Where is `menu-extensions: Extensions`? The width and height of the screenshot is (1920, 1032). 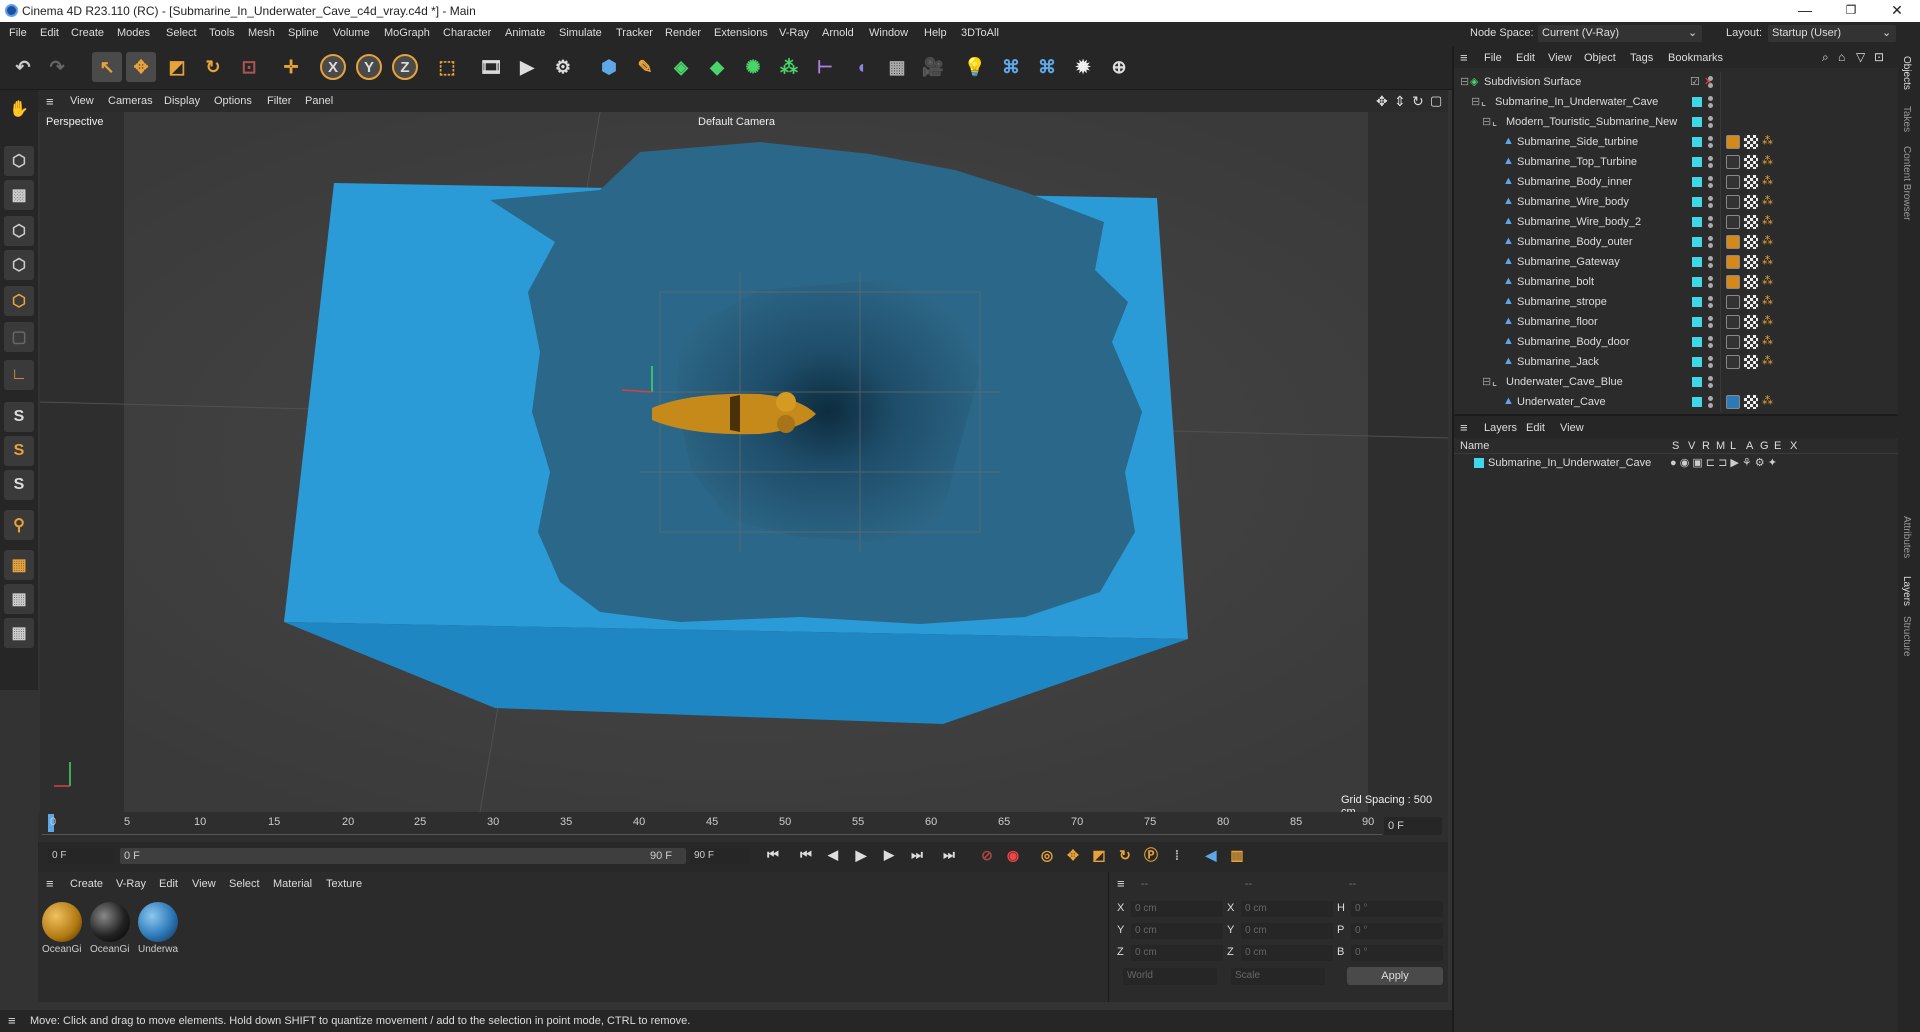 menu-extensions: Extensions is located at coordinates (741, 33).